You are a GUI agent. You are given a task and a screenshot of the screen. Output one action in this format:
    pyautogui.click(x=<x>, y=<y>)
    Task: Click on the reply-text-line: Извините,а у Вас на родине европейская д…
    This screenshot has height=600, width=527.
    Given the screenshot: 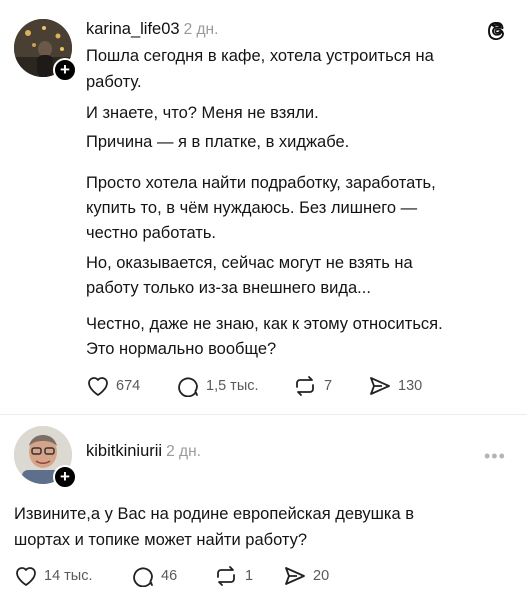 What is the action you would take?
    pyautogui.click(x=214, y=514)
    